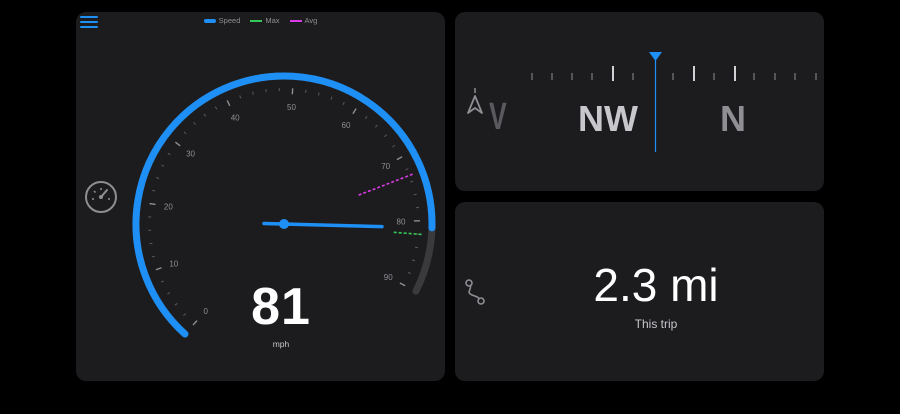 Image resolution: width=900 pixels, height=414 pixels. I want to click on gauge-scale-label: 10, so click(173, 263).